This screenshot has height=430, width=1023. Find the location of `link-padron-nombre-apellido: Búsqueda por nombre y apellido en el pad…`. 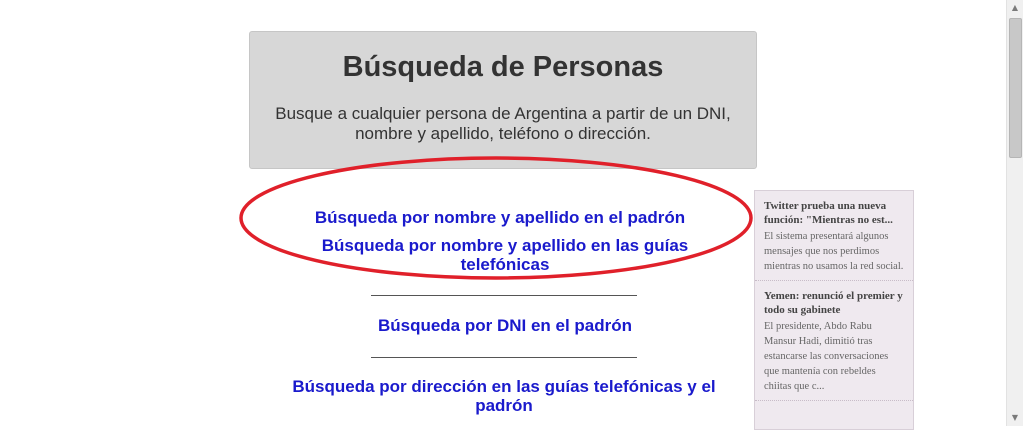

link-padron-nombre-apellido: Búsqueda por nombre y apellido en el pad… is located at coordinates (500, 217).